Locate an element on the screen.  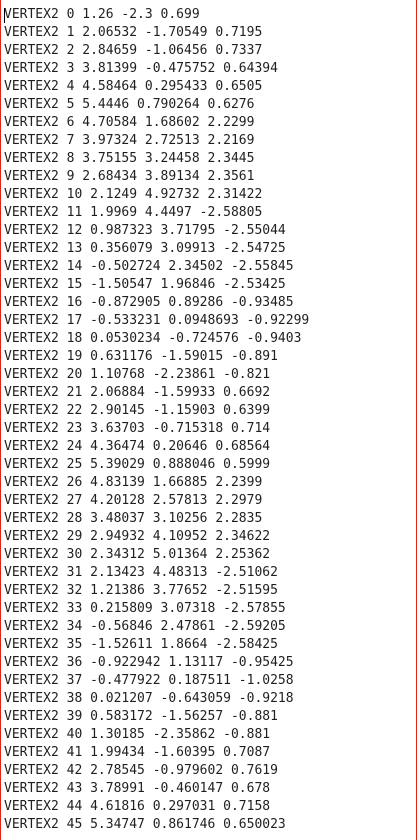
text-line: VERTEX2 22 2.90145 -1.15903 0.6399 is located at coordinates (137, 410).